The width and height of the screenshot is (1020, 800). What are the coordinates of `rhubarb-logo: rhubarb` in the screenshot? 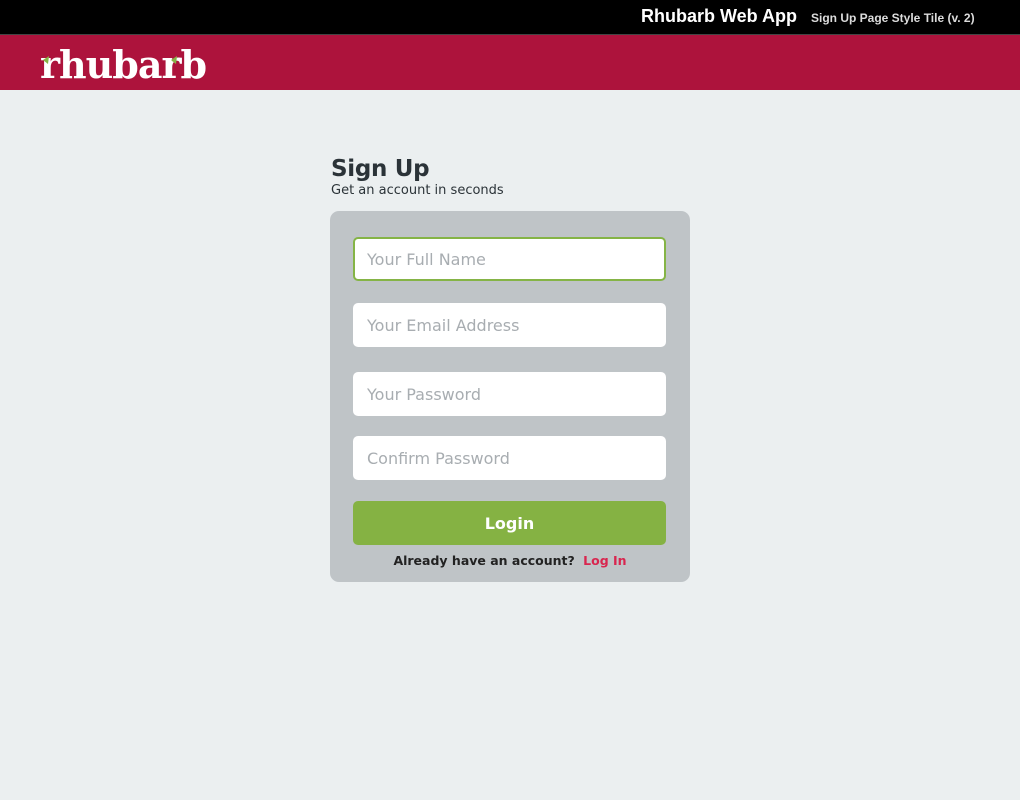 It's located at (125, 62).